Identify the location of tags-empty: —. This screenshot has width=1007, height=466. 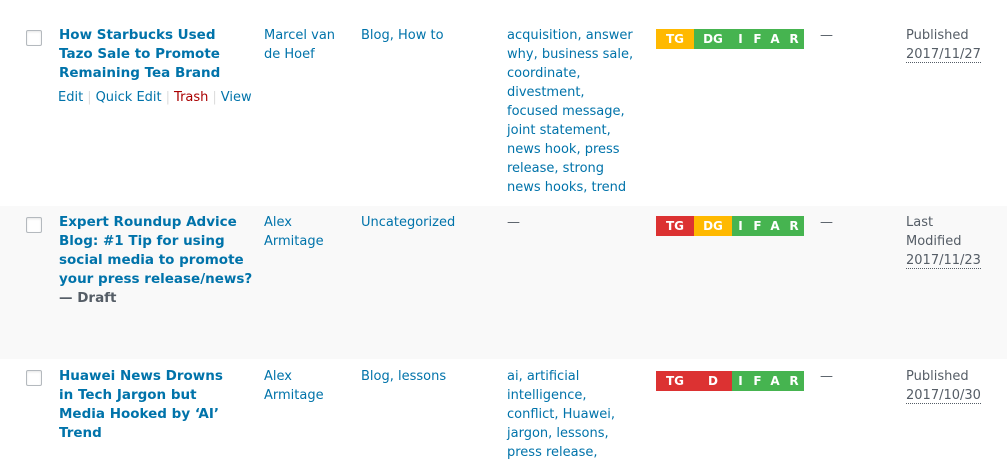
(513, 222).